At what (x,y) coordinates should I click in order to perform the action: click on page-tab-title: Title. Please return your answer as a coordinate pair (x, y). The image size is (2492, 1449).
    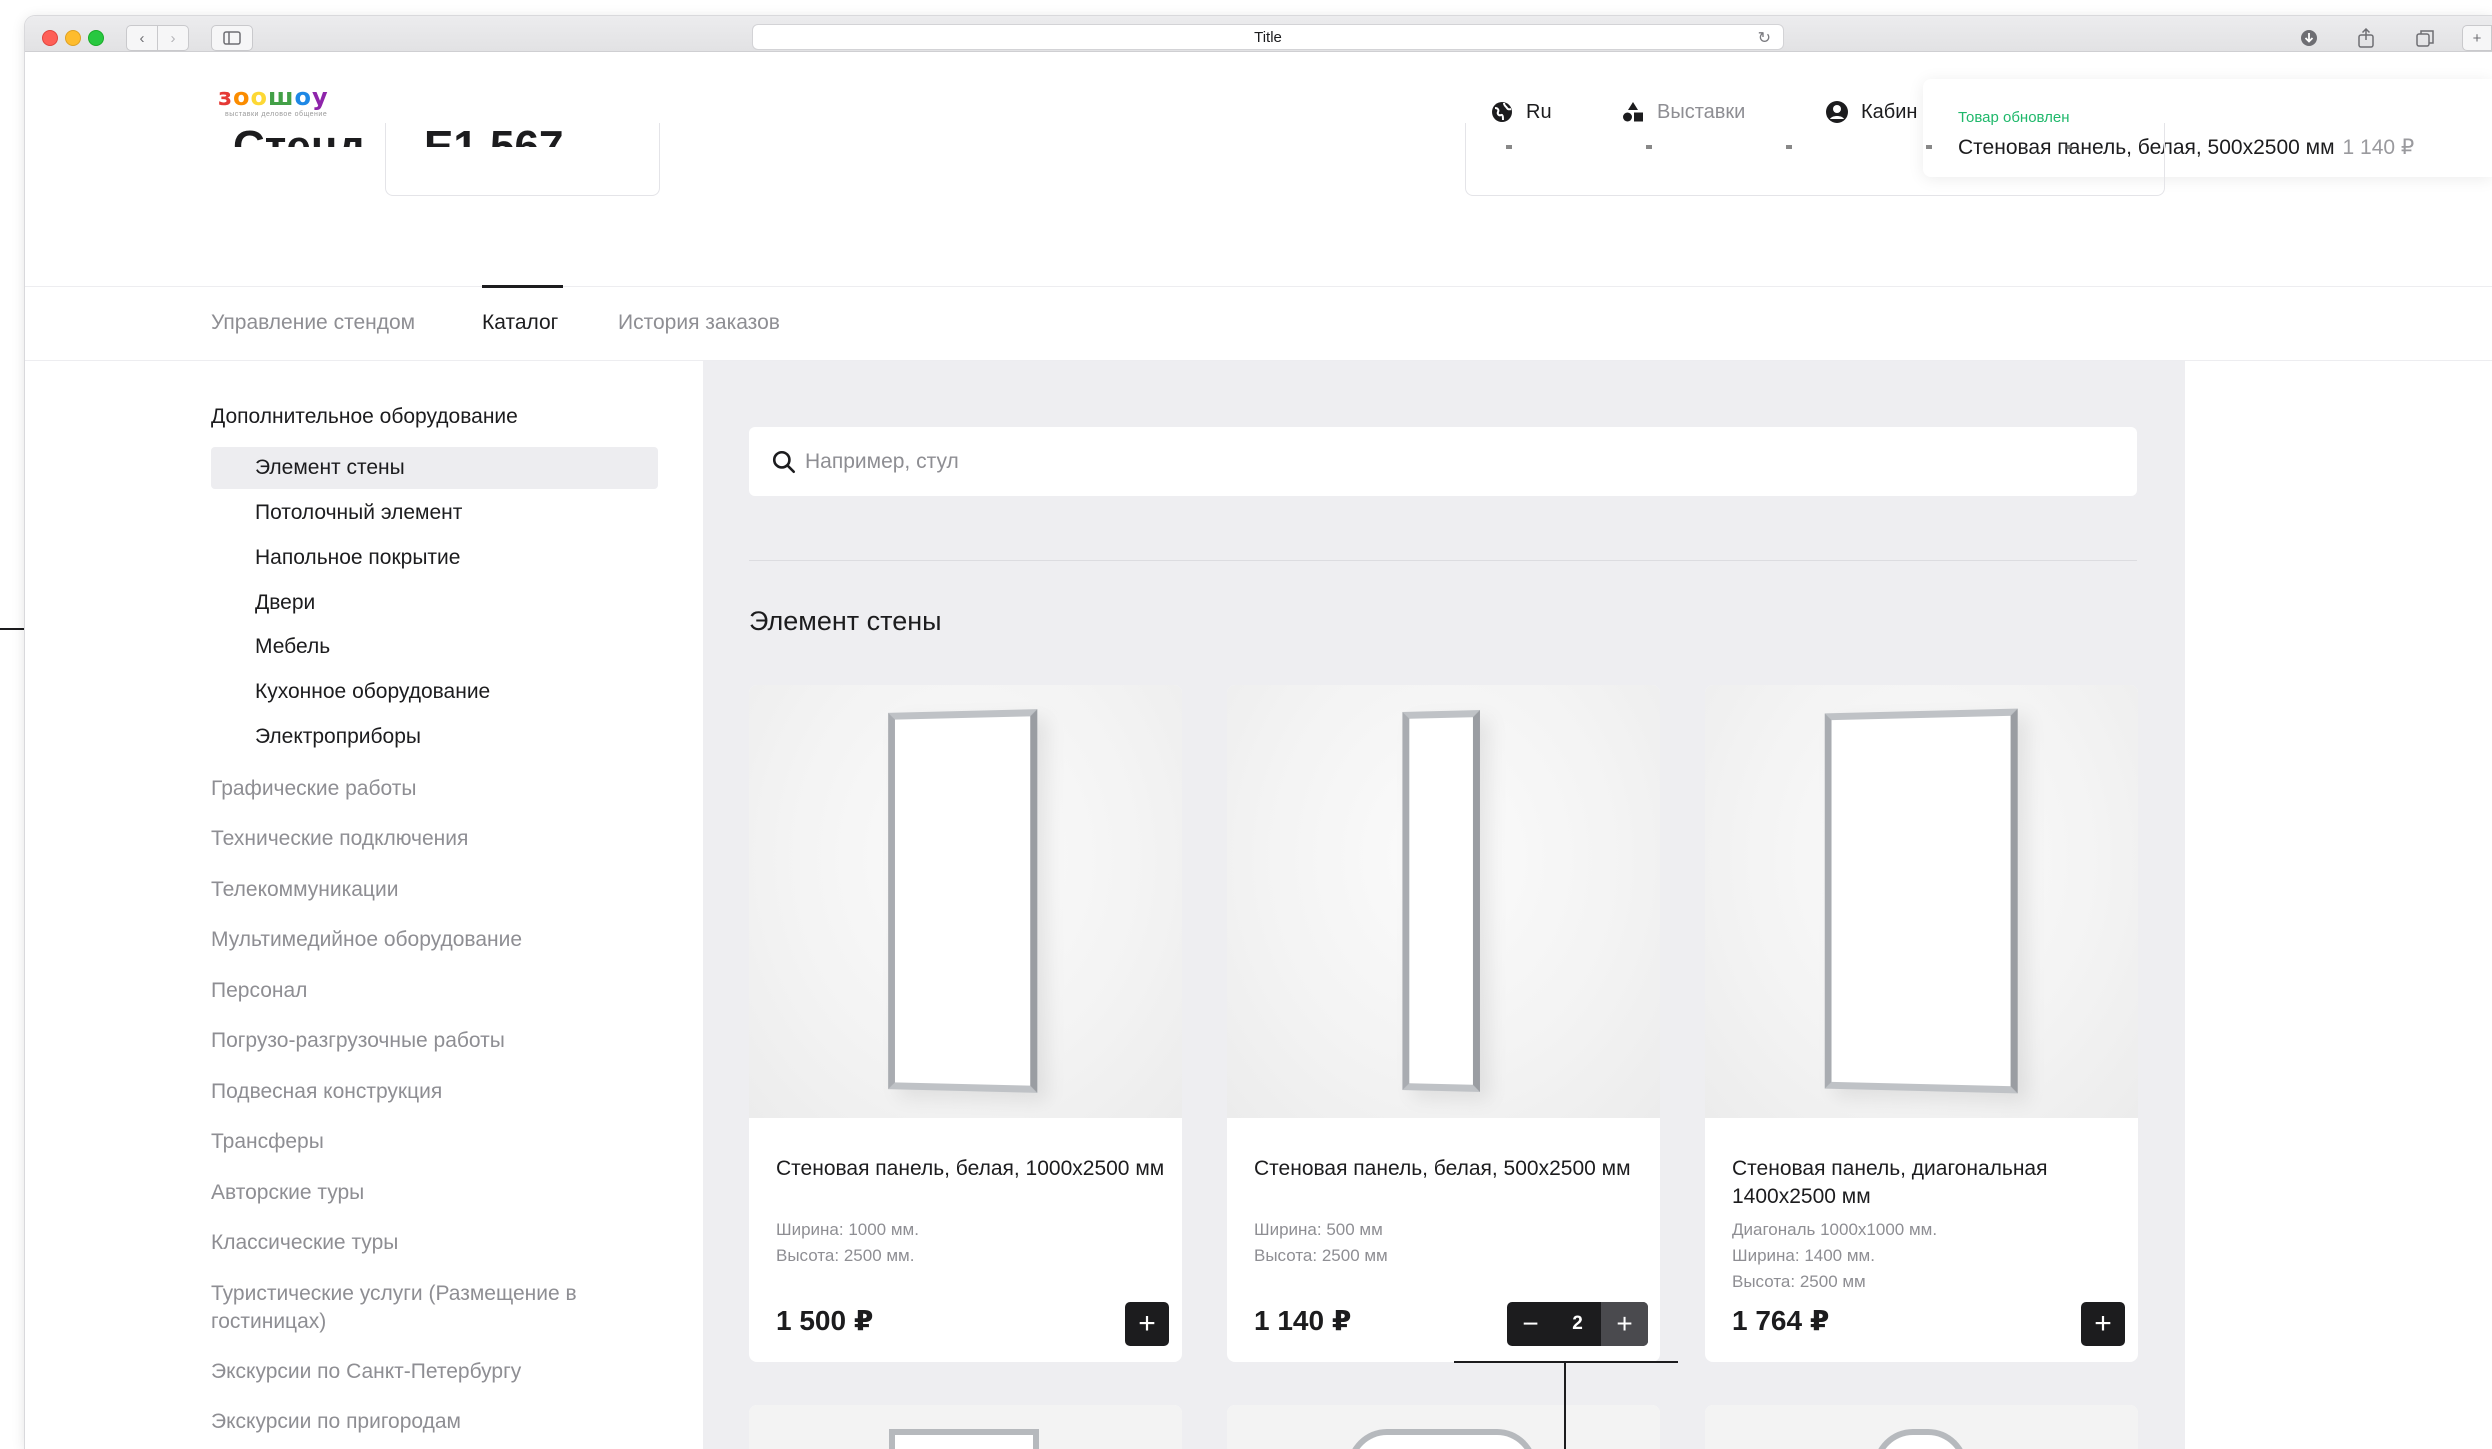
    Looking at the image, I should click on (1268, 37).